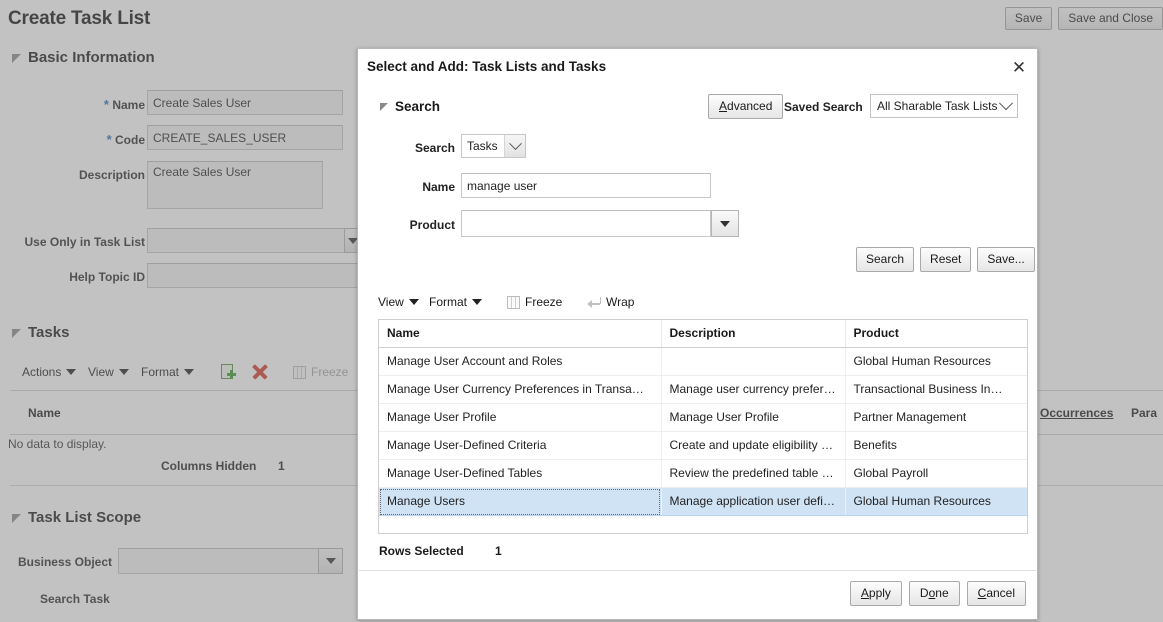  I want to click on search-type-select: Tasks, so click(493, 146).